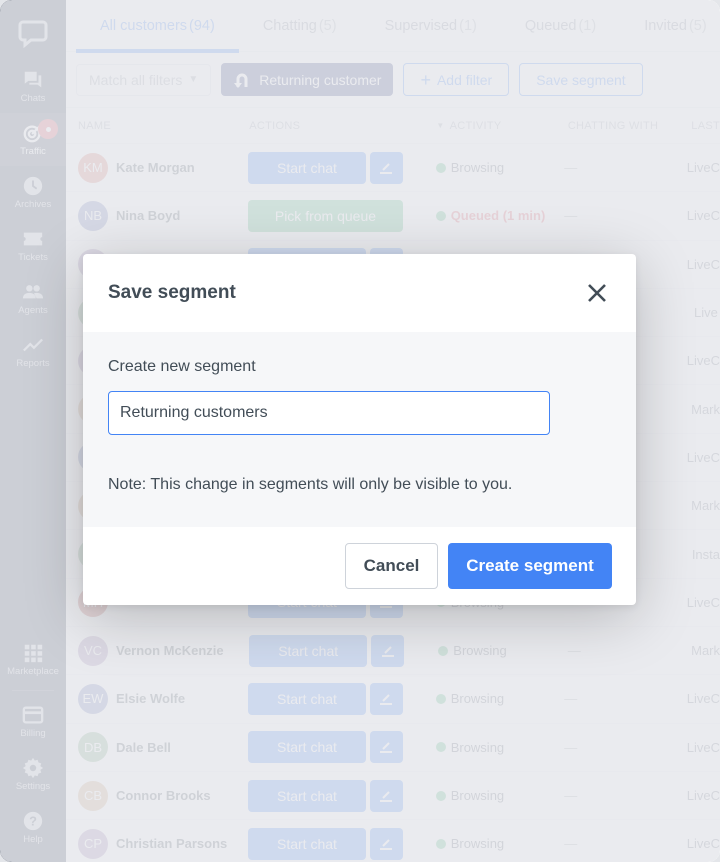 The image size is (720, 862). What do you see at coordinates (182, 366) in the screenshot?
I see `segment-name-label: Create new segment` at bounding box center [182, 366].